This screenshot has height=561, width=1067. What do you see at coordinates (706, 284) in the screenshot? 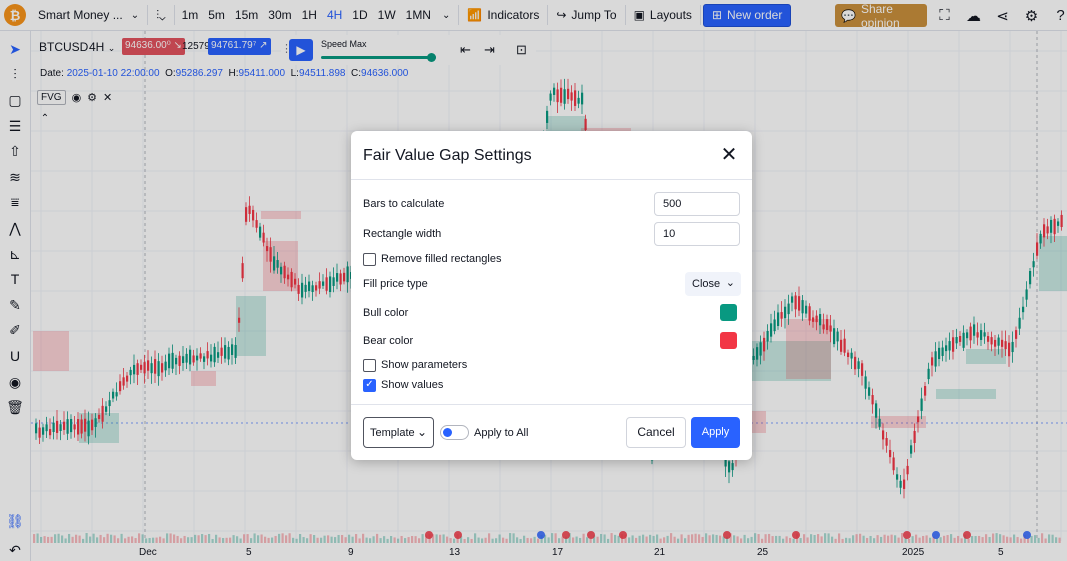
I see `fill-price-value: Close` at bounding box center [706, 284].